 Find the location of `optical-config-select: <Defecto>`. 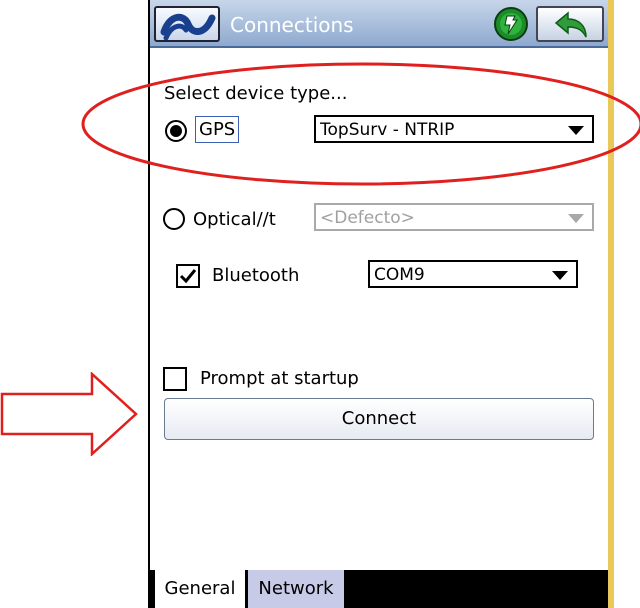

optical-config-select: <Defecto> is located at coordinates (454, 217).